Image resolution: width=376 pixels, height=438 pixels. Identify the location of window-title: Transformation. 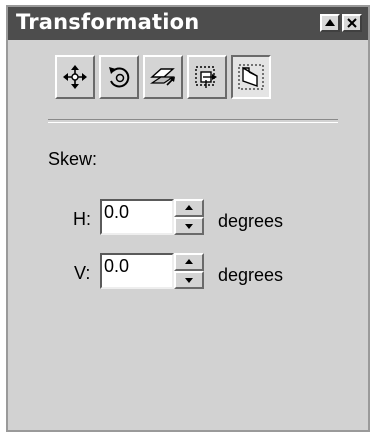
(108, 22).